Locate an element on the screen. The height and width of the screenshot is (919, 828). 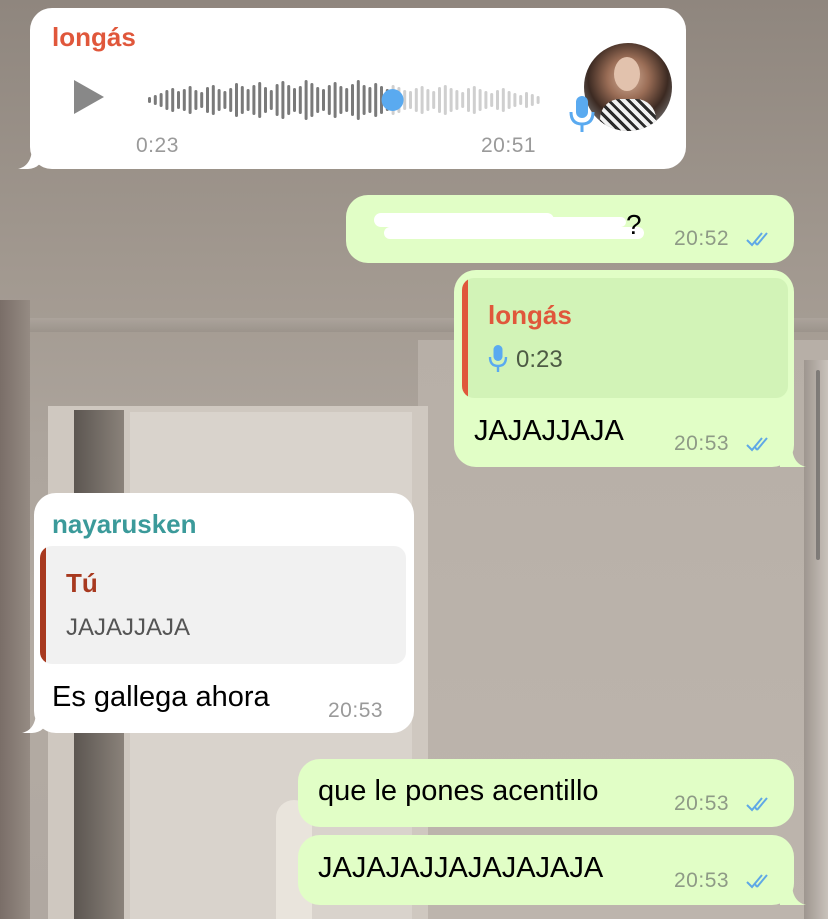
reply-quote: longás 0:23 is located at coordinates (625, 338).